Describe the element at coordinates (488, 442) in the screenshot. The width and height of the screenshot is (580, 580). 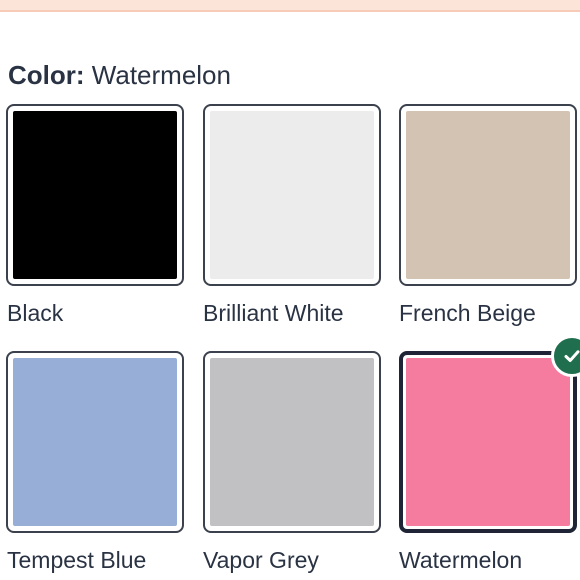
I see `swatch-fill-watermelon` at that location.